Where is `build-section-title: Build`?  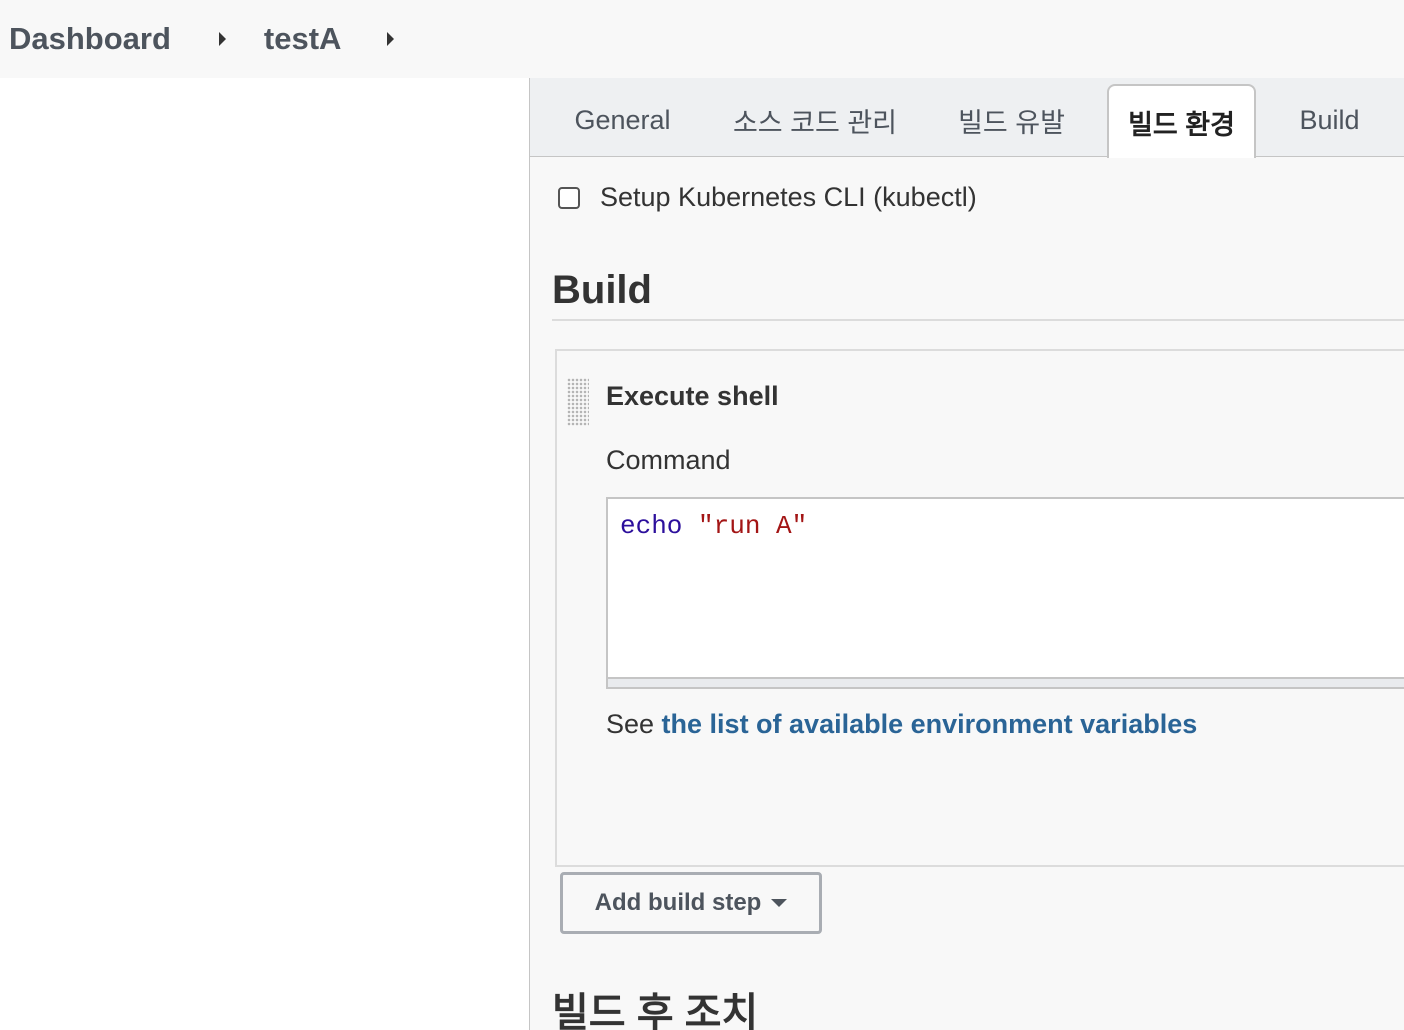
build-section-title: Build is located at coordinates (978, 294).